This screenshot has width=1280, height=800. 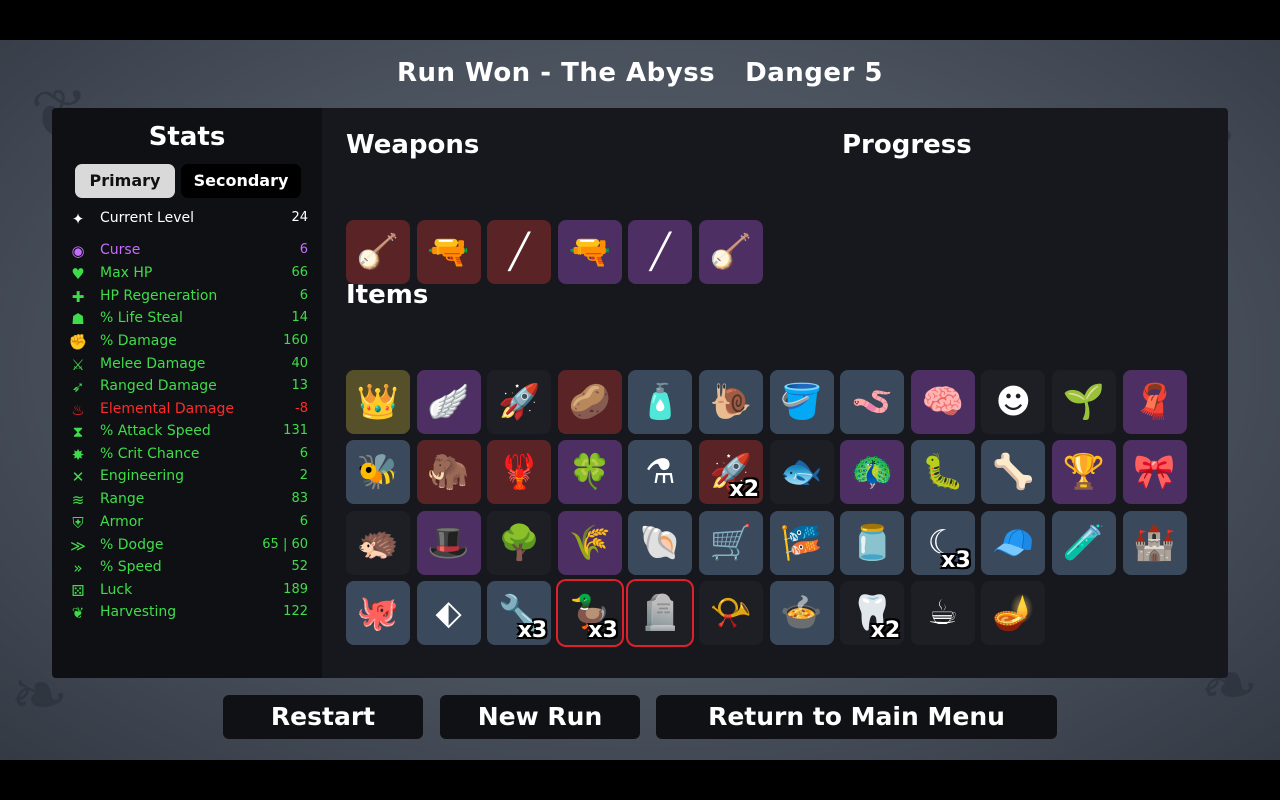 I want to click on wings-icon: 🪽, so click(x=448, y=402).